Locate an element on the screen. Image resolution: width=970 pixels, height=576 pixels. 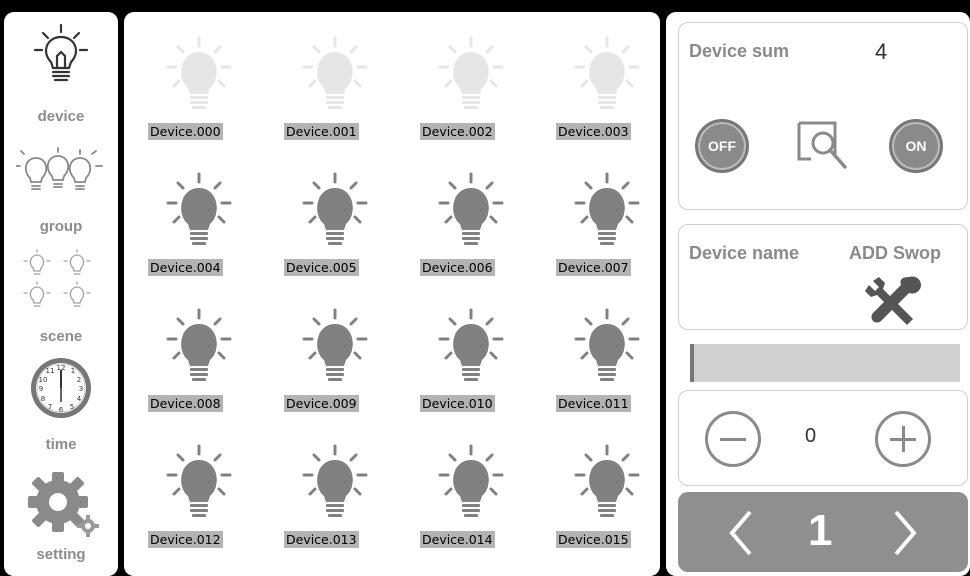
chevron-left-icon is located at coordinates (741, 533).